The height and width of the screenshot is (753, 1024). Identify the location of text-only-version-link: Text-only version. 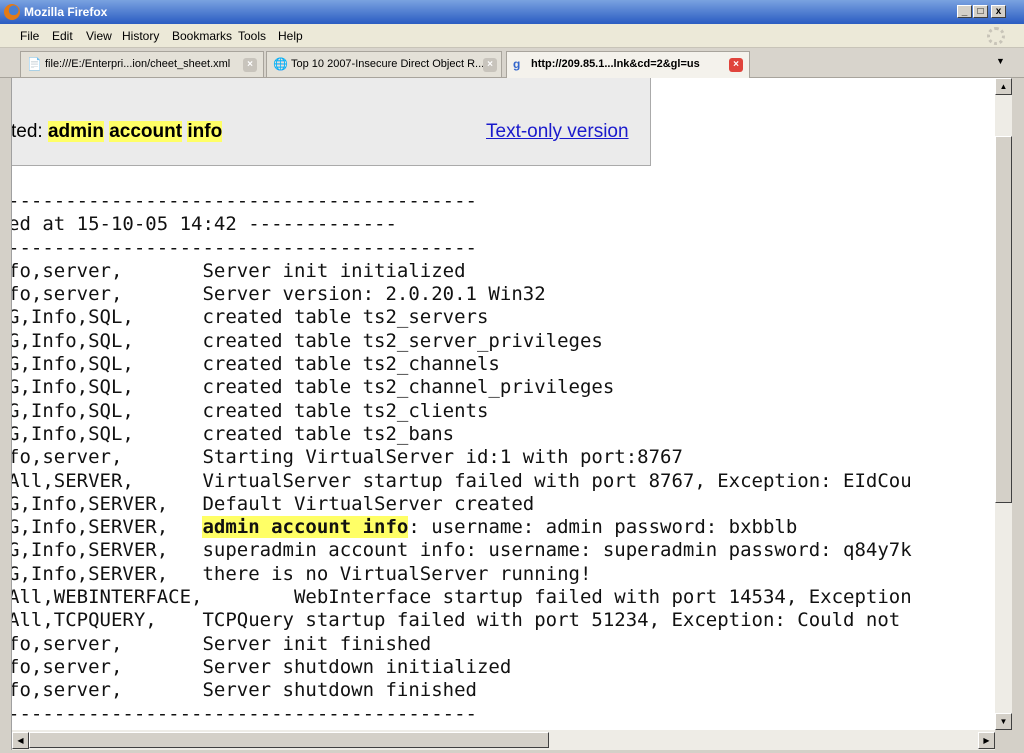
(557, 132).